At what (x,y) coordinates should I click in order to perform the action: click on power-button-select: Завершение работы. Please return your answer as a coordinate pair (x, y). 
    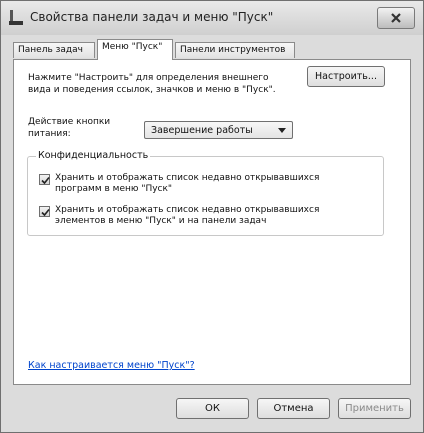
    Looking at the image, I should click on (218, 130).